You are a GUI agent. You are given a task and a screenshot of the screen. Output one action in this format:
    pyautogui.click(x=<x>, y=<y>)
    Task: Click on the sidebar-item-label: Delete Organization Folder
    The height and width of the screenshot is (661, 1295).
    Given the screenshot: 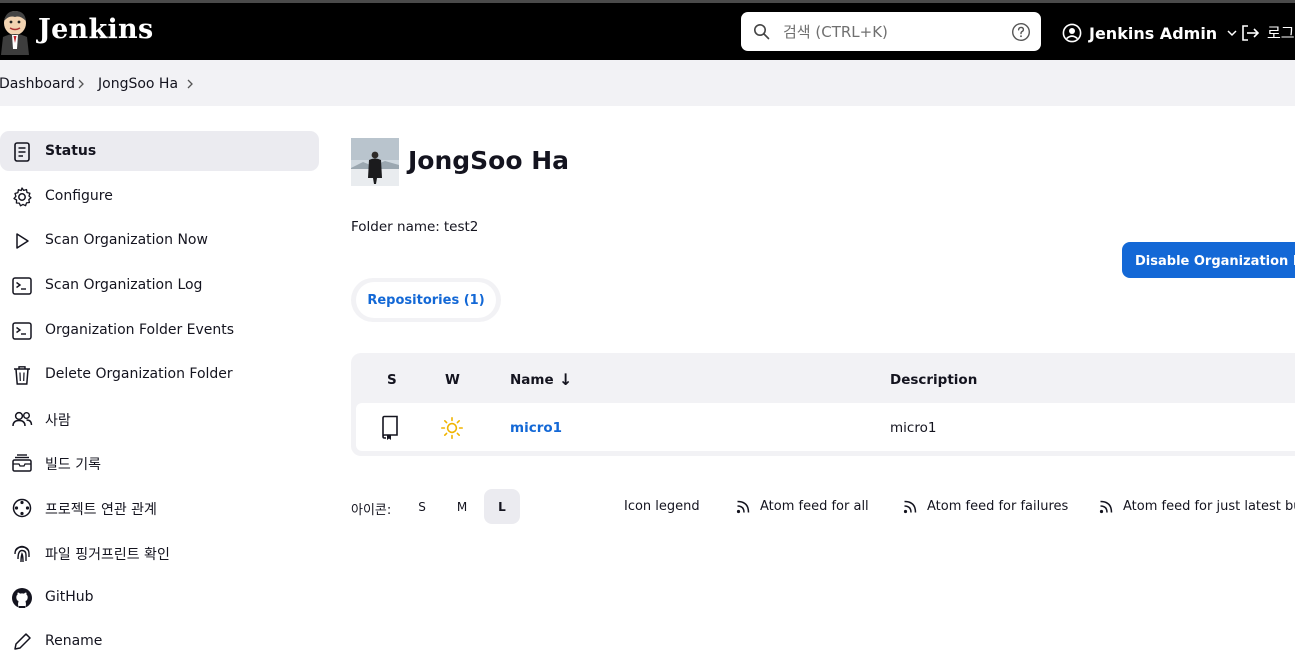 What is the action you would take?
    pyautogui.click(x=139, y=374)
    